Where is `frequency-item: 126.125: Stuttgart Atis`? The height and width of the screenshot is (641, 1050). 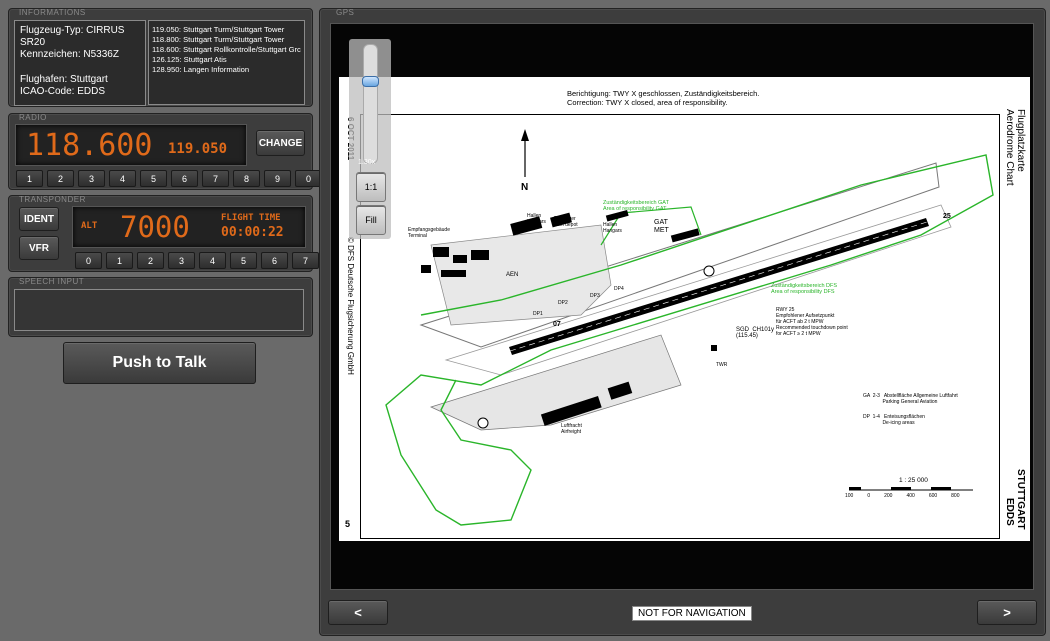
frequency-item: 126.125: Stuttgart Atis is located at coordinates (189, 59).